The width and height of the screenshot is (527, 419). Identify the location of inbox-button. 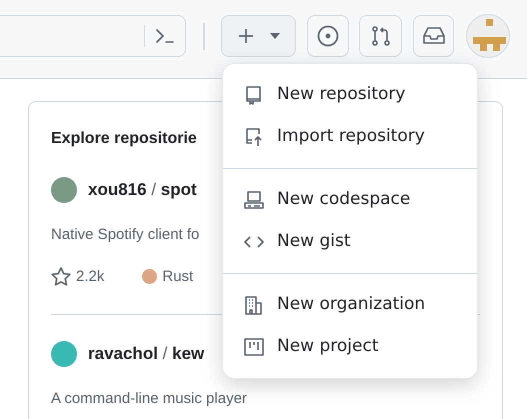
(433, 36).